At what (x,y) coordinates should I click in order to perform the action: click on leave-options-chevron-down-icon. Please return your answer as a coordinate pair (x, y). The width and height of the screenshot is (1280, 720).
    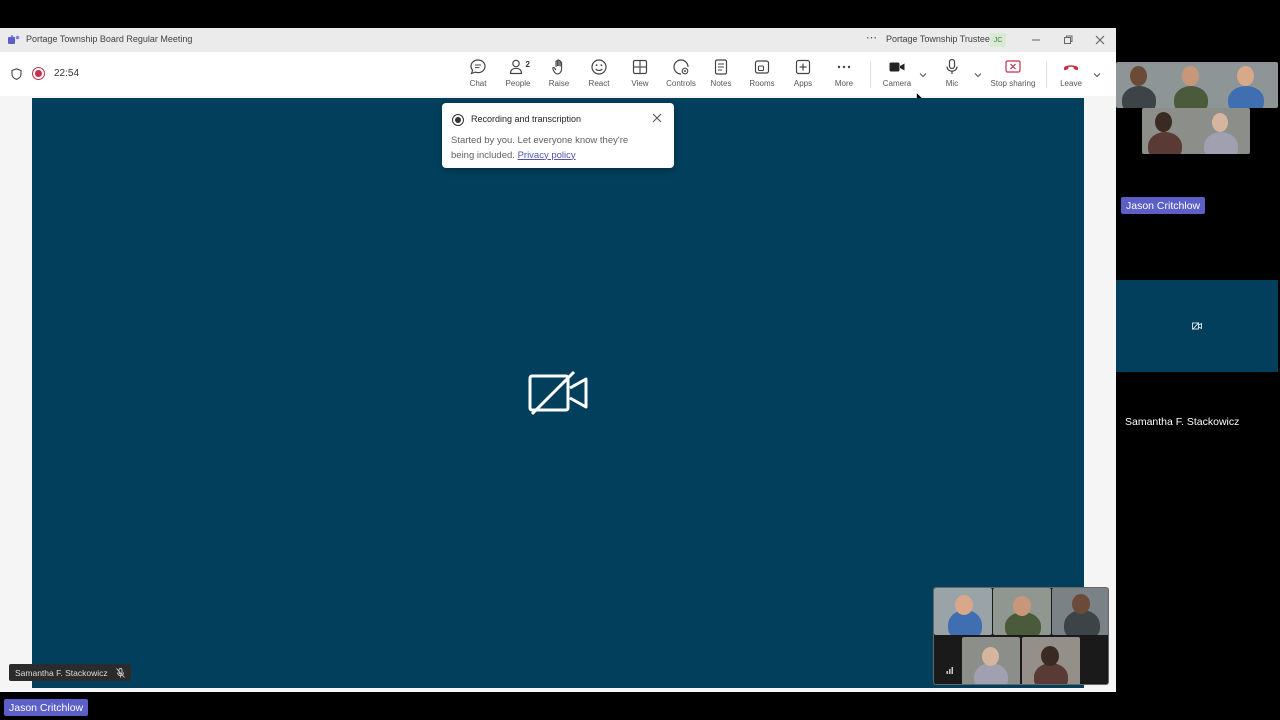
    Looking at the image, I should click on (1097, 75).